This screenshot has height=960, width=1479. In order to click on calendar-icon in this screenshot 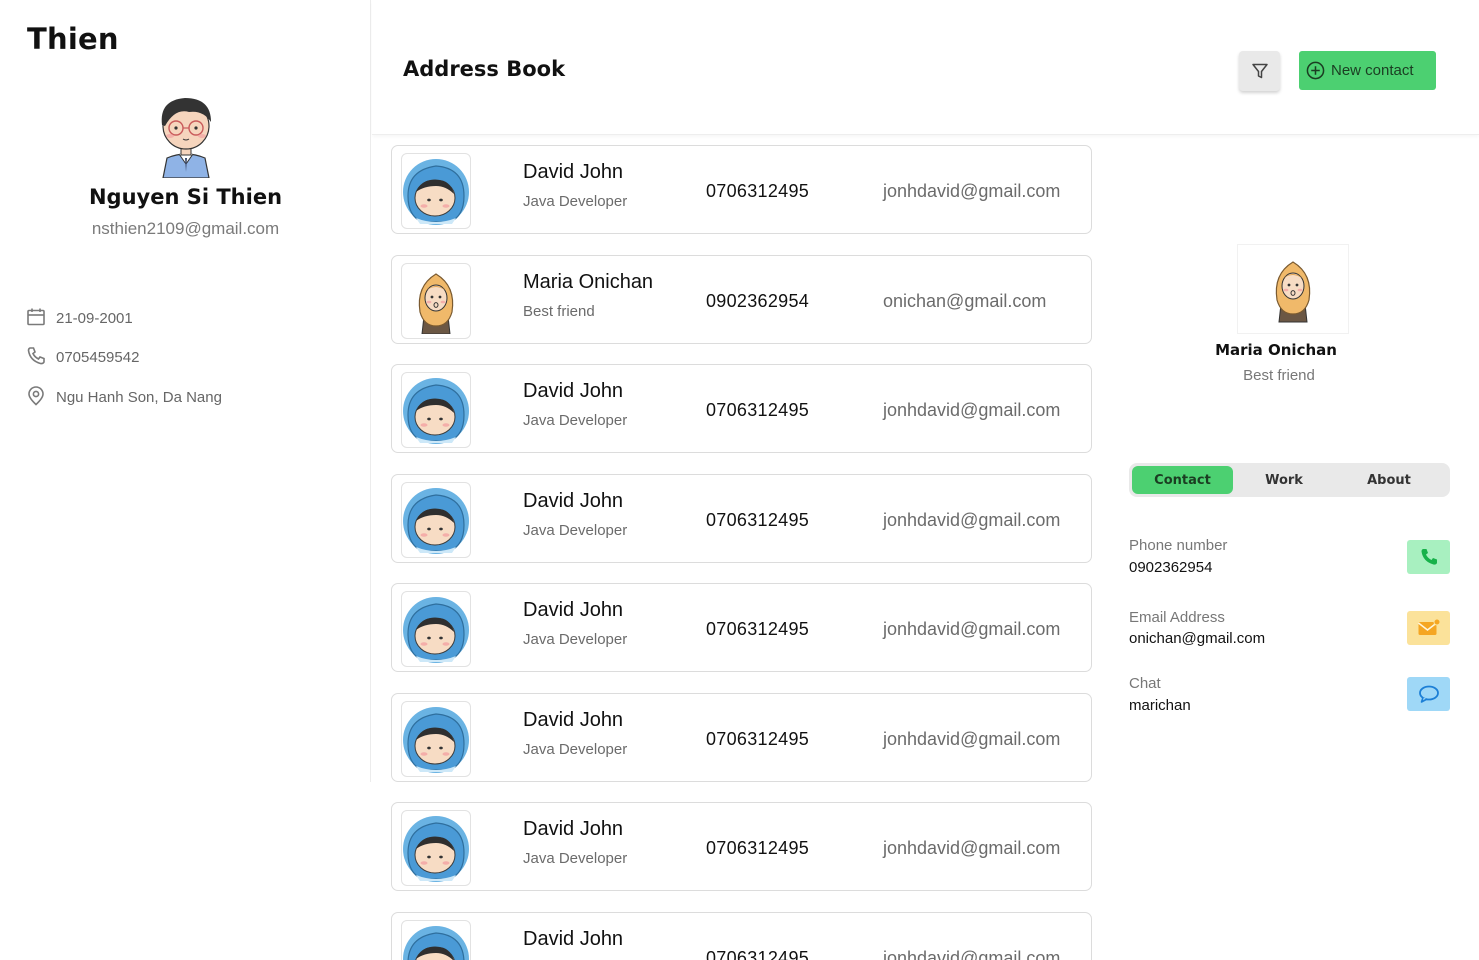, I will do `click(36, 317)`.